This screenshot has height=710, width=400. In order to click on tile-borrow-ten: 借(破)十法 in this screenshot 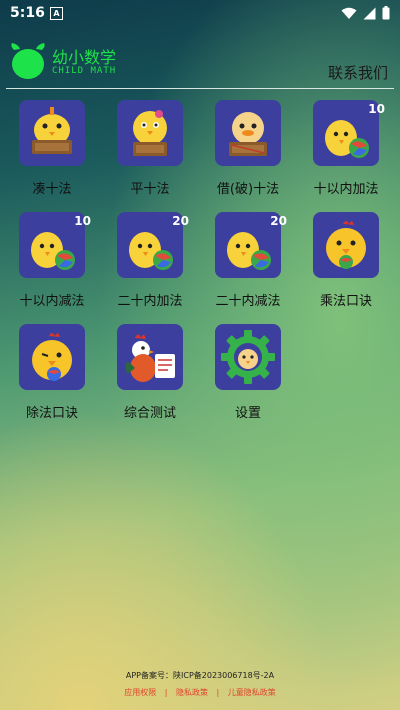, I will do `click(247, 155)`.